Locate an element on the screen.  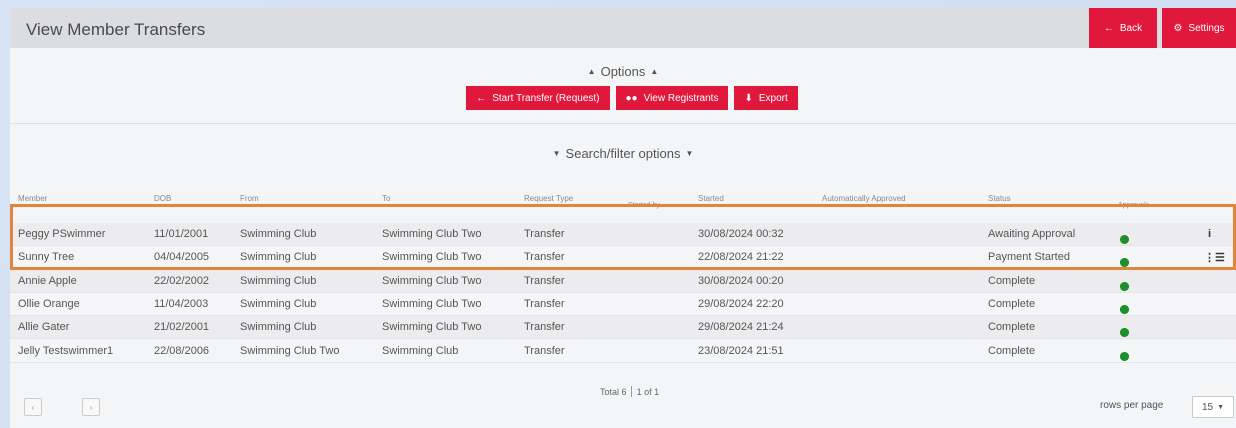
cell-started: 23/08/2024 21:51 is located at coordinates (741, 351).